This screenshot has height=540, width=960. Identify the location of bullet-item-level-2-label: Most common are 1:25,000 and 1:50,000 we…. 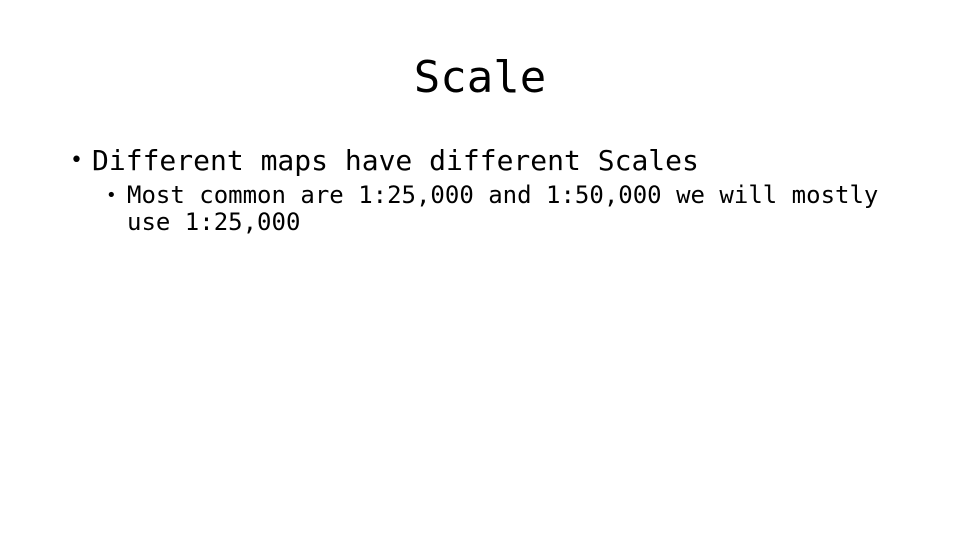
(503, 208).